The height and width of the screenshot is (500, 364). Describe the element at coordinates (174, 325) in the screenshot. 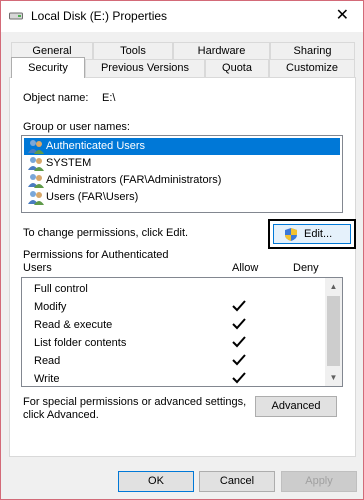

I see `permission-row: Read & execute` at that location.